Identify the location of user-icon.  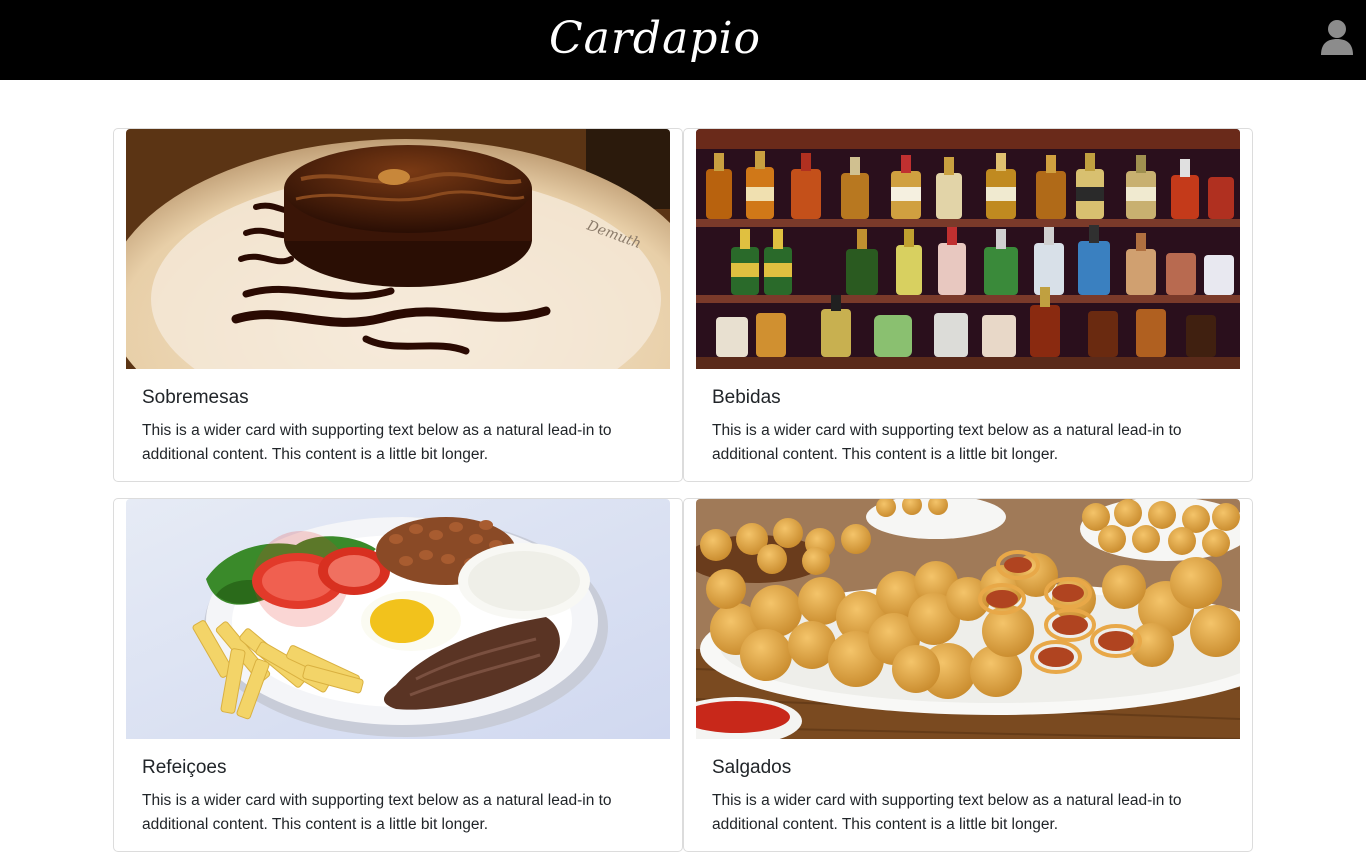
(1337, 37).